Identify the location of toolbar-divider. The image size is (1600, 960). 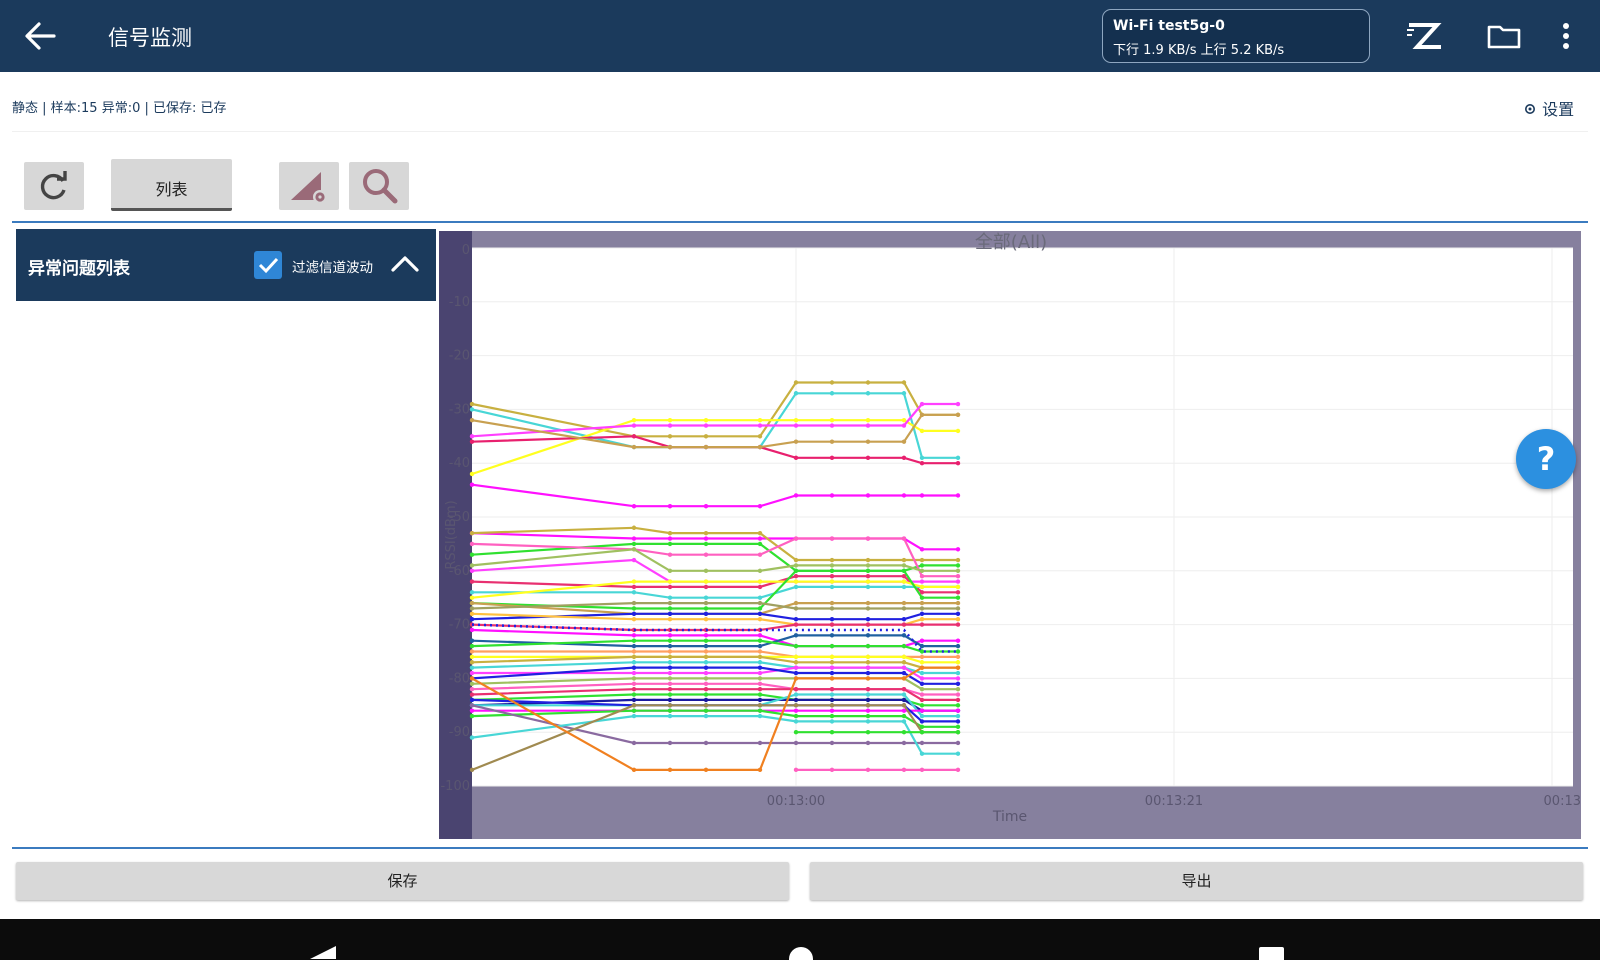
(800, 222).